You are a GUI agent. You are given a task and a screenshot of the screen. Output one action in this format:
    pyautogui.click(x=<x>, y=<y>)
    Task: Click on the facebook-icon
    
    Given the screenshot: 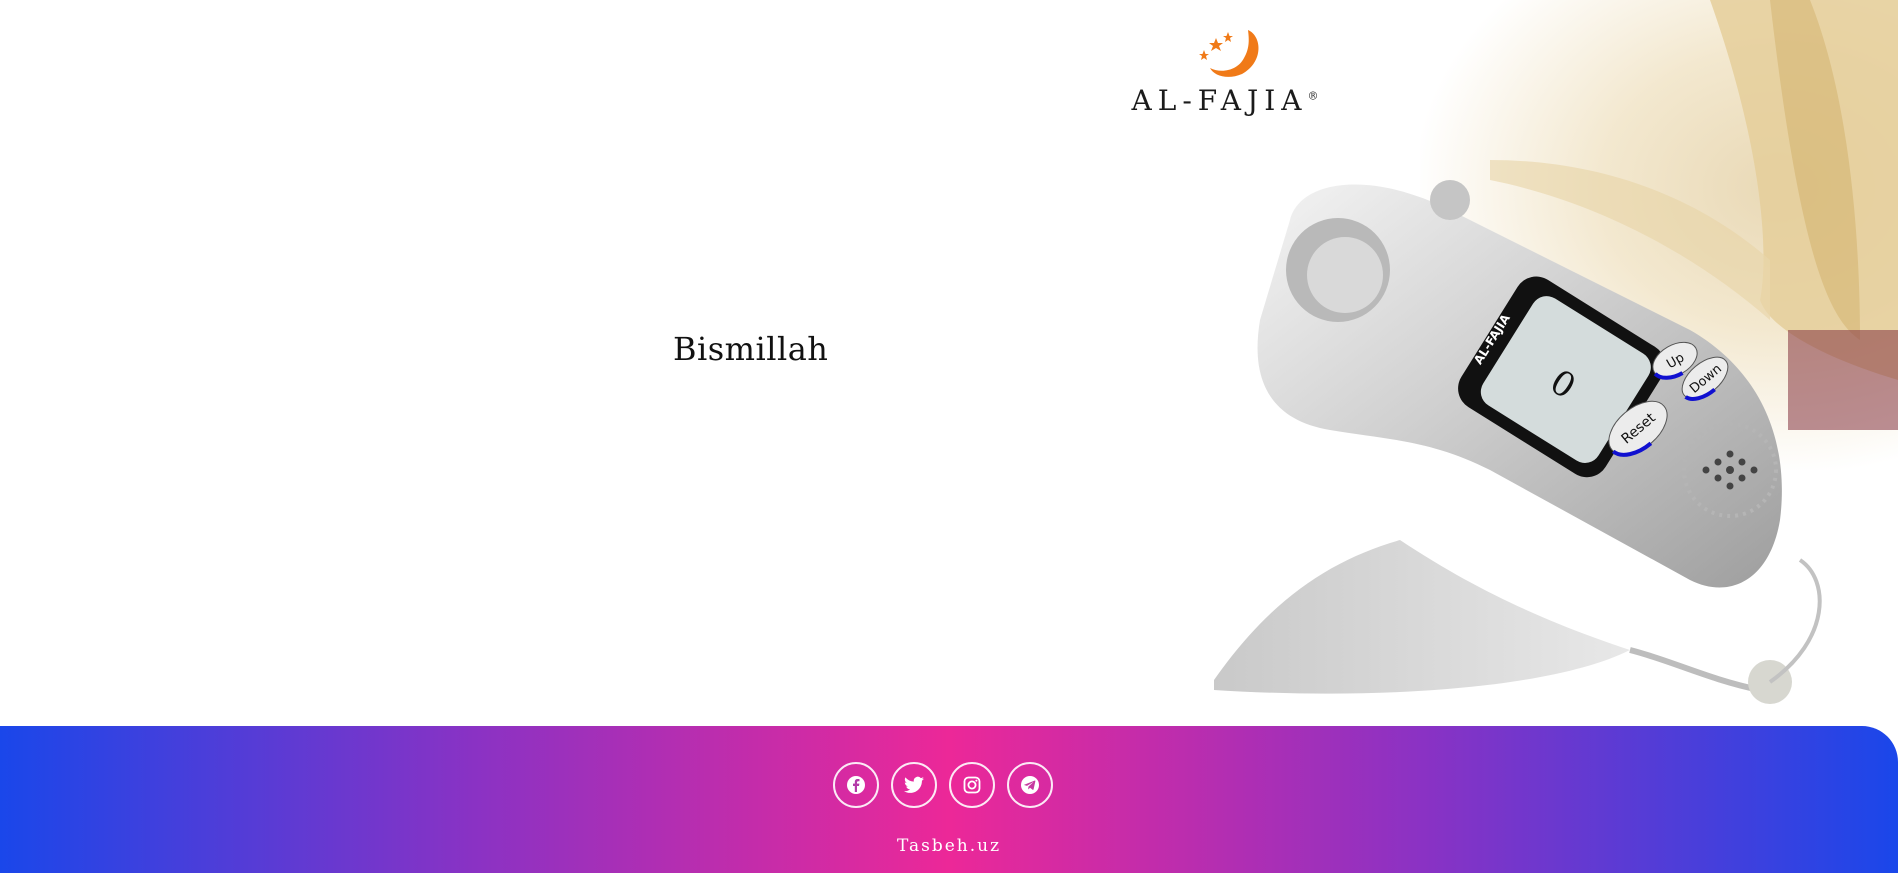 What is the action you would take?
    pyautogui.click(x=856, y=785)
    